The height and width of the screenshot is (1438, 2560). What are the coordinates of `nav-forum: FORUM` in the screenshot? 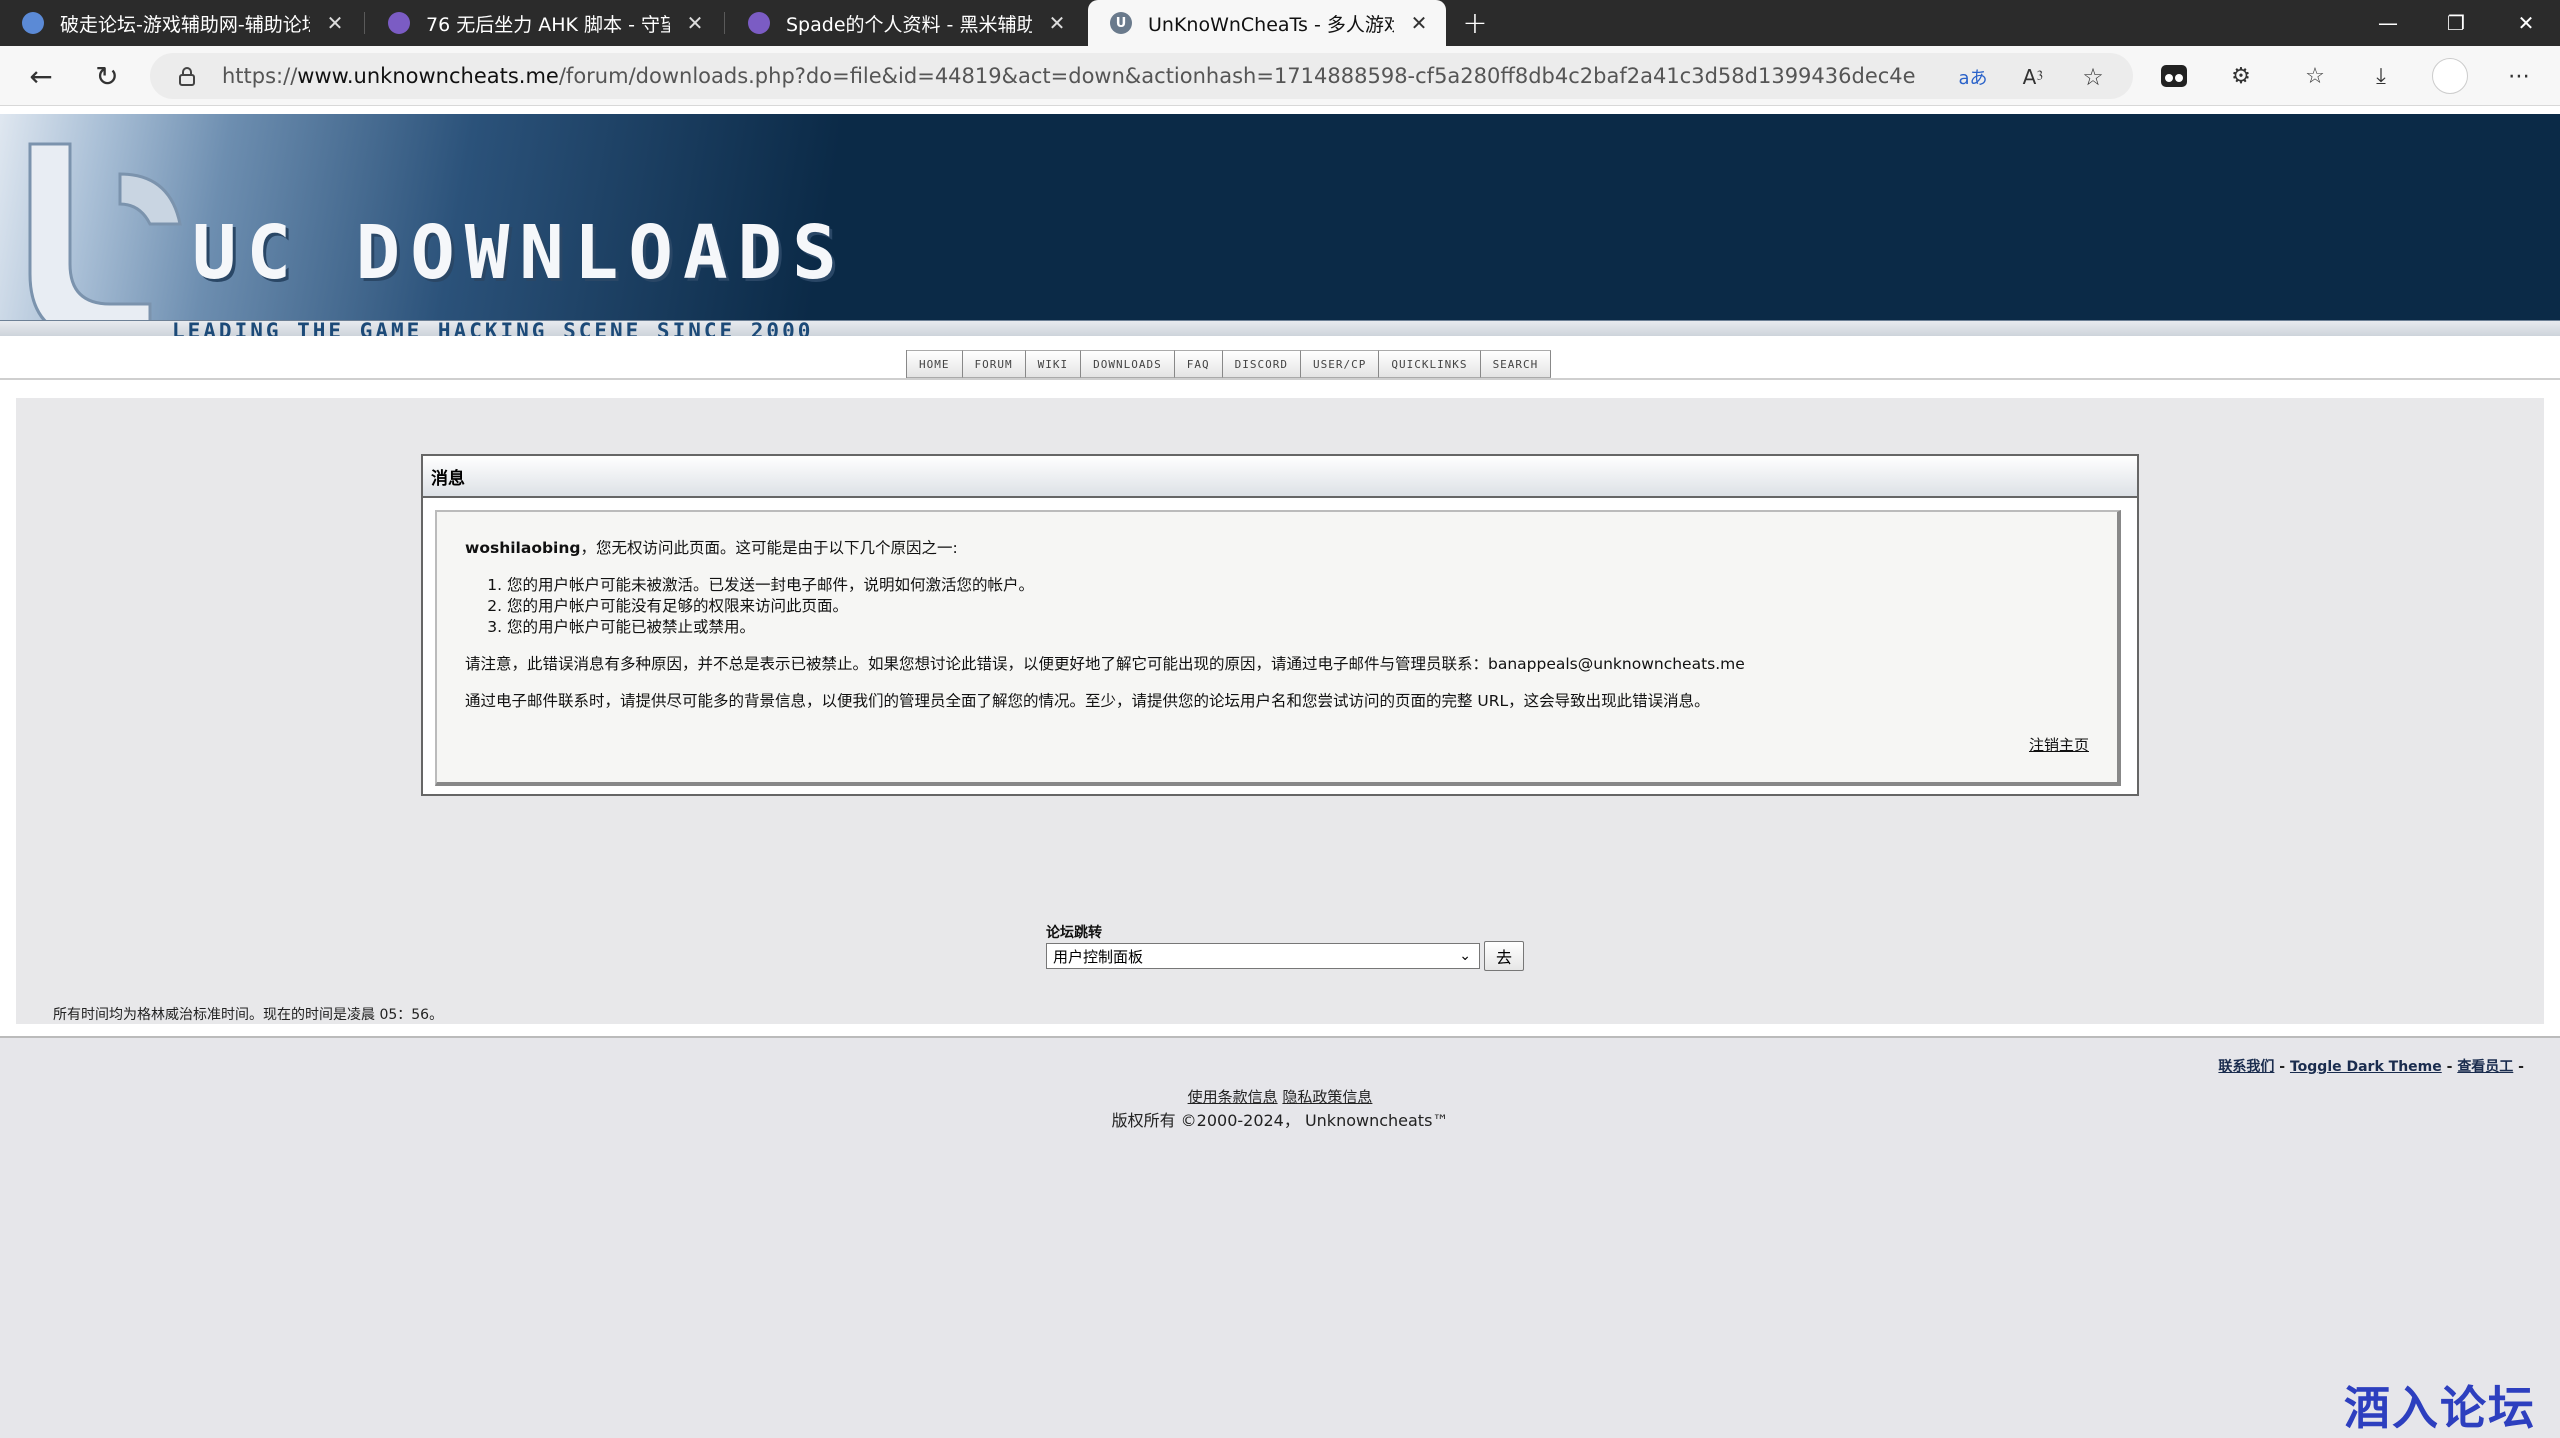 It's located at (994, 364).